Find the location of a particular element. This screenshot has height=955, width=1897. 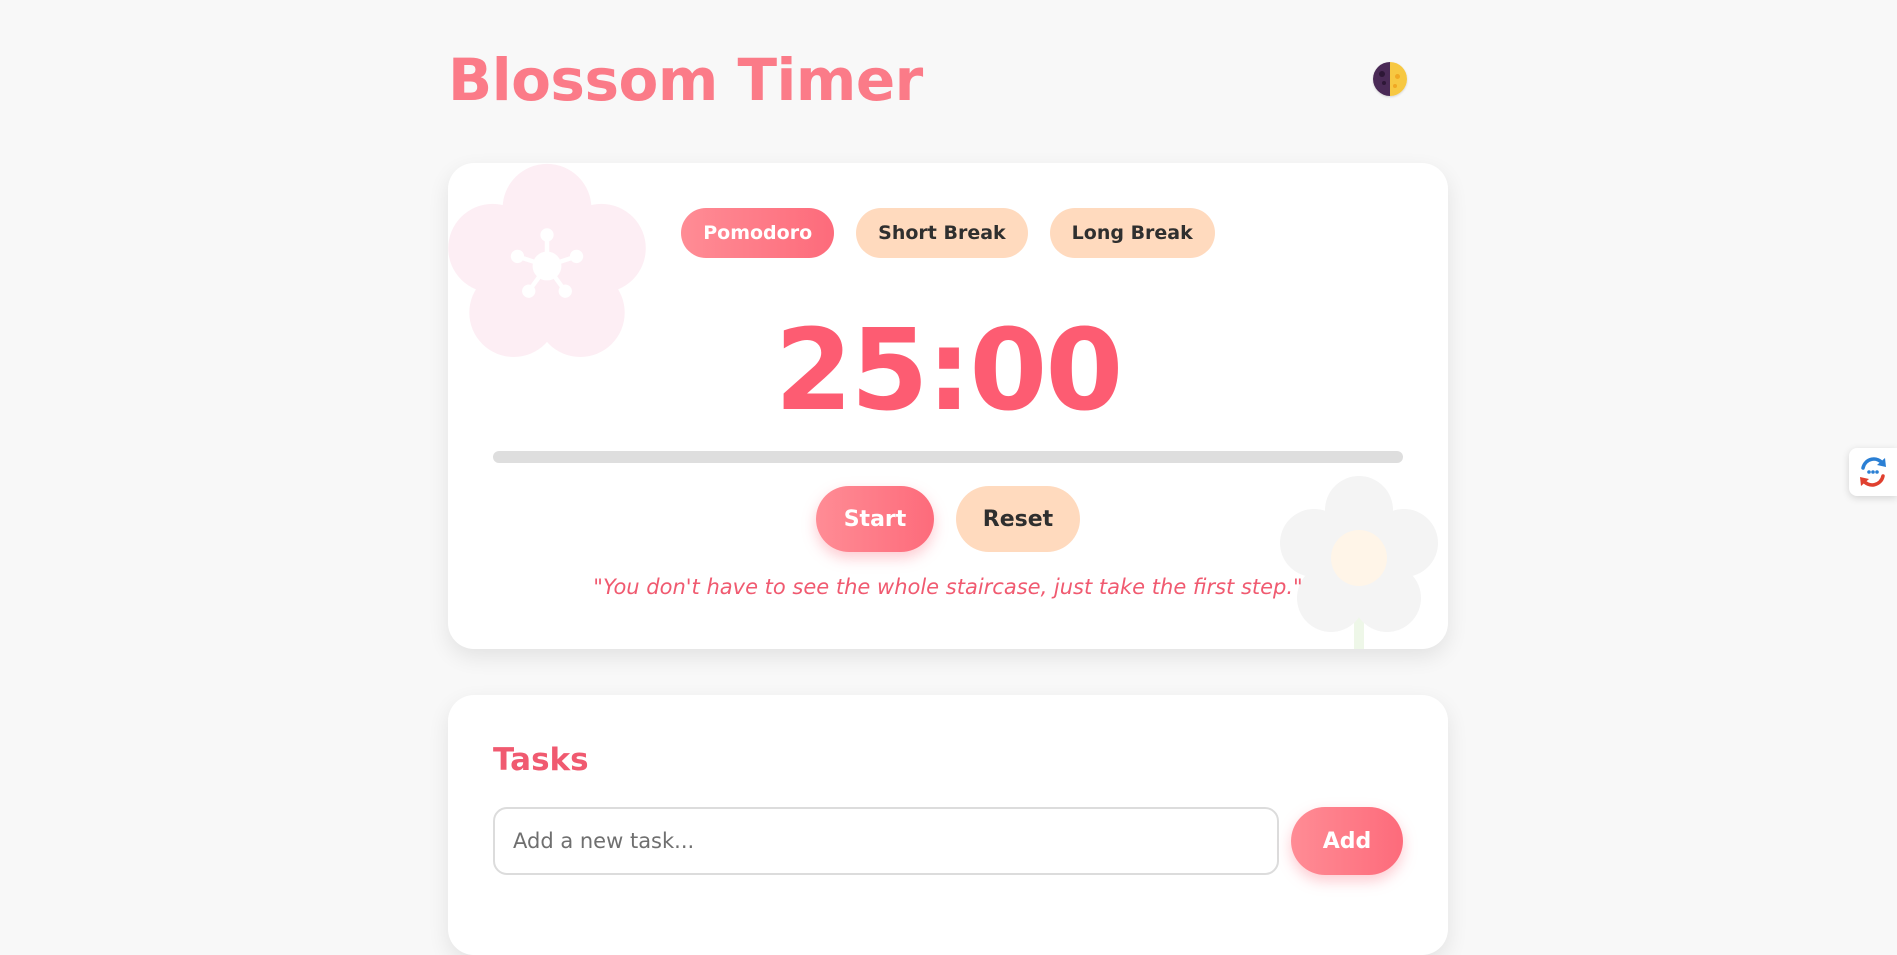

tab-long-break: Long Break is located at coordinates (1132, 233).